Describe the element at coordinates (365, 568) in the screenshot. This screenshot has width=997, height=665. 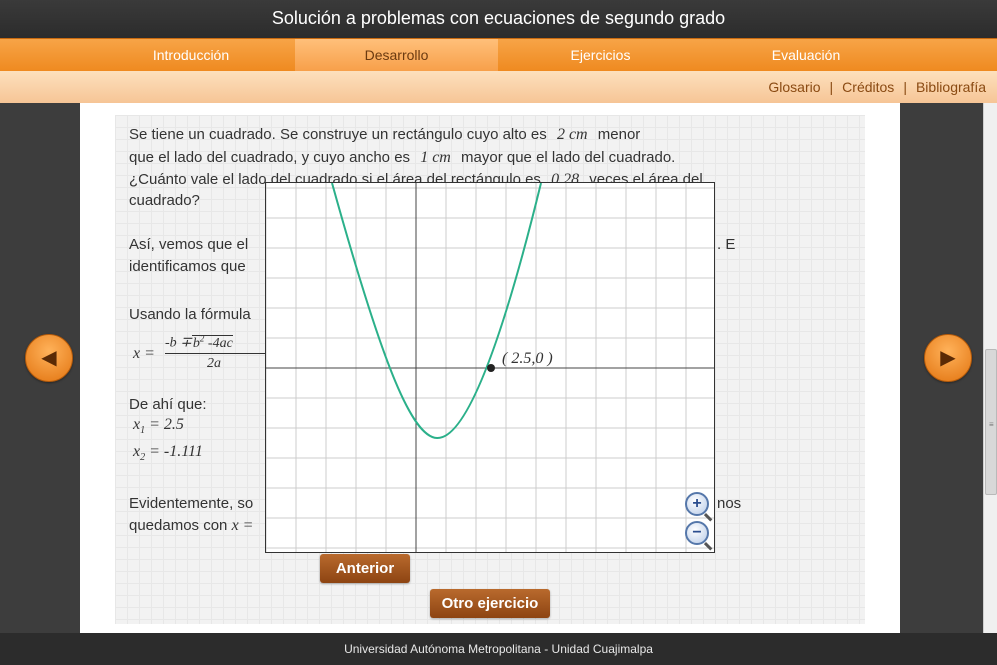
I see `anterior-button: Anterior` at that location.